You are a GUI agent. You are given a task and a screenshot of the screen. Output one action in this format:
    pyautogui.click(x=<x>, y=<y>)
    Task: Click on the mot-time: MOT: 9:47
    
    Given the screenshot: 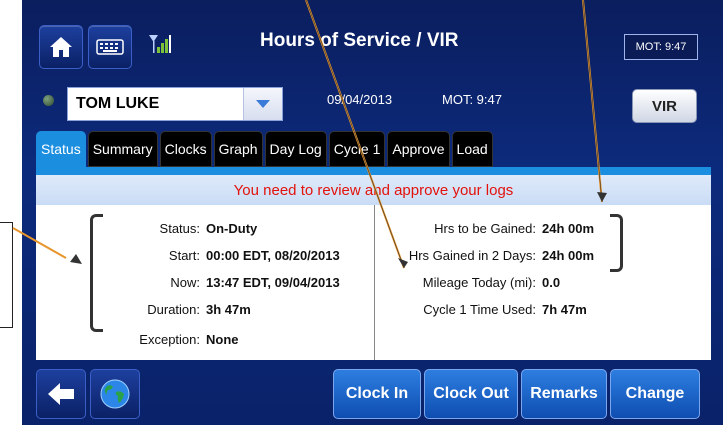 What is the action you would take?
    pyautogui.click(x=472, y=99)
    